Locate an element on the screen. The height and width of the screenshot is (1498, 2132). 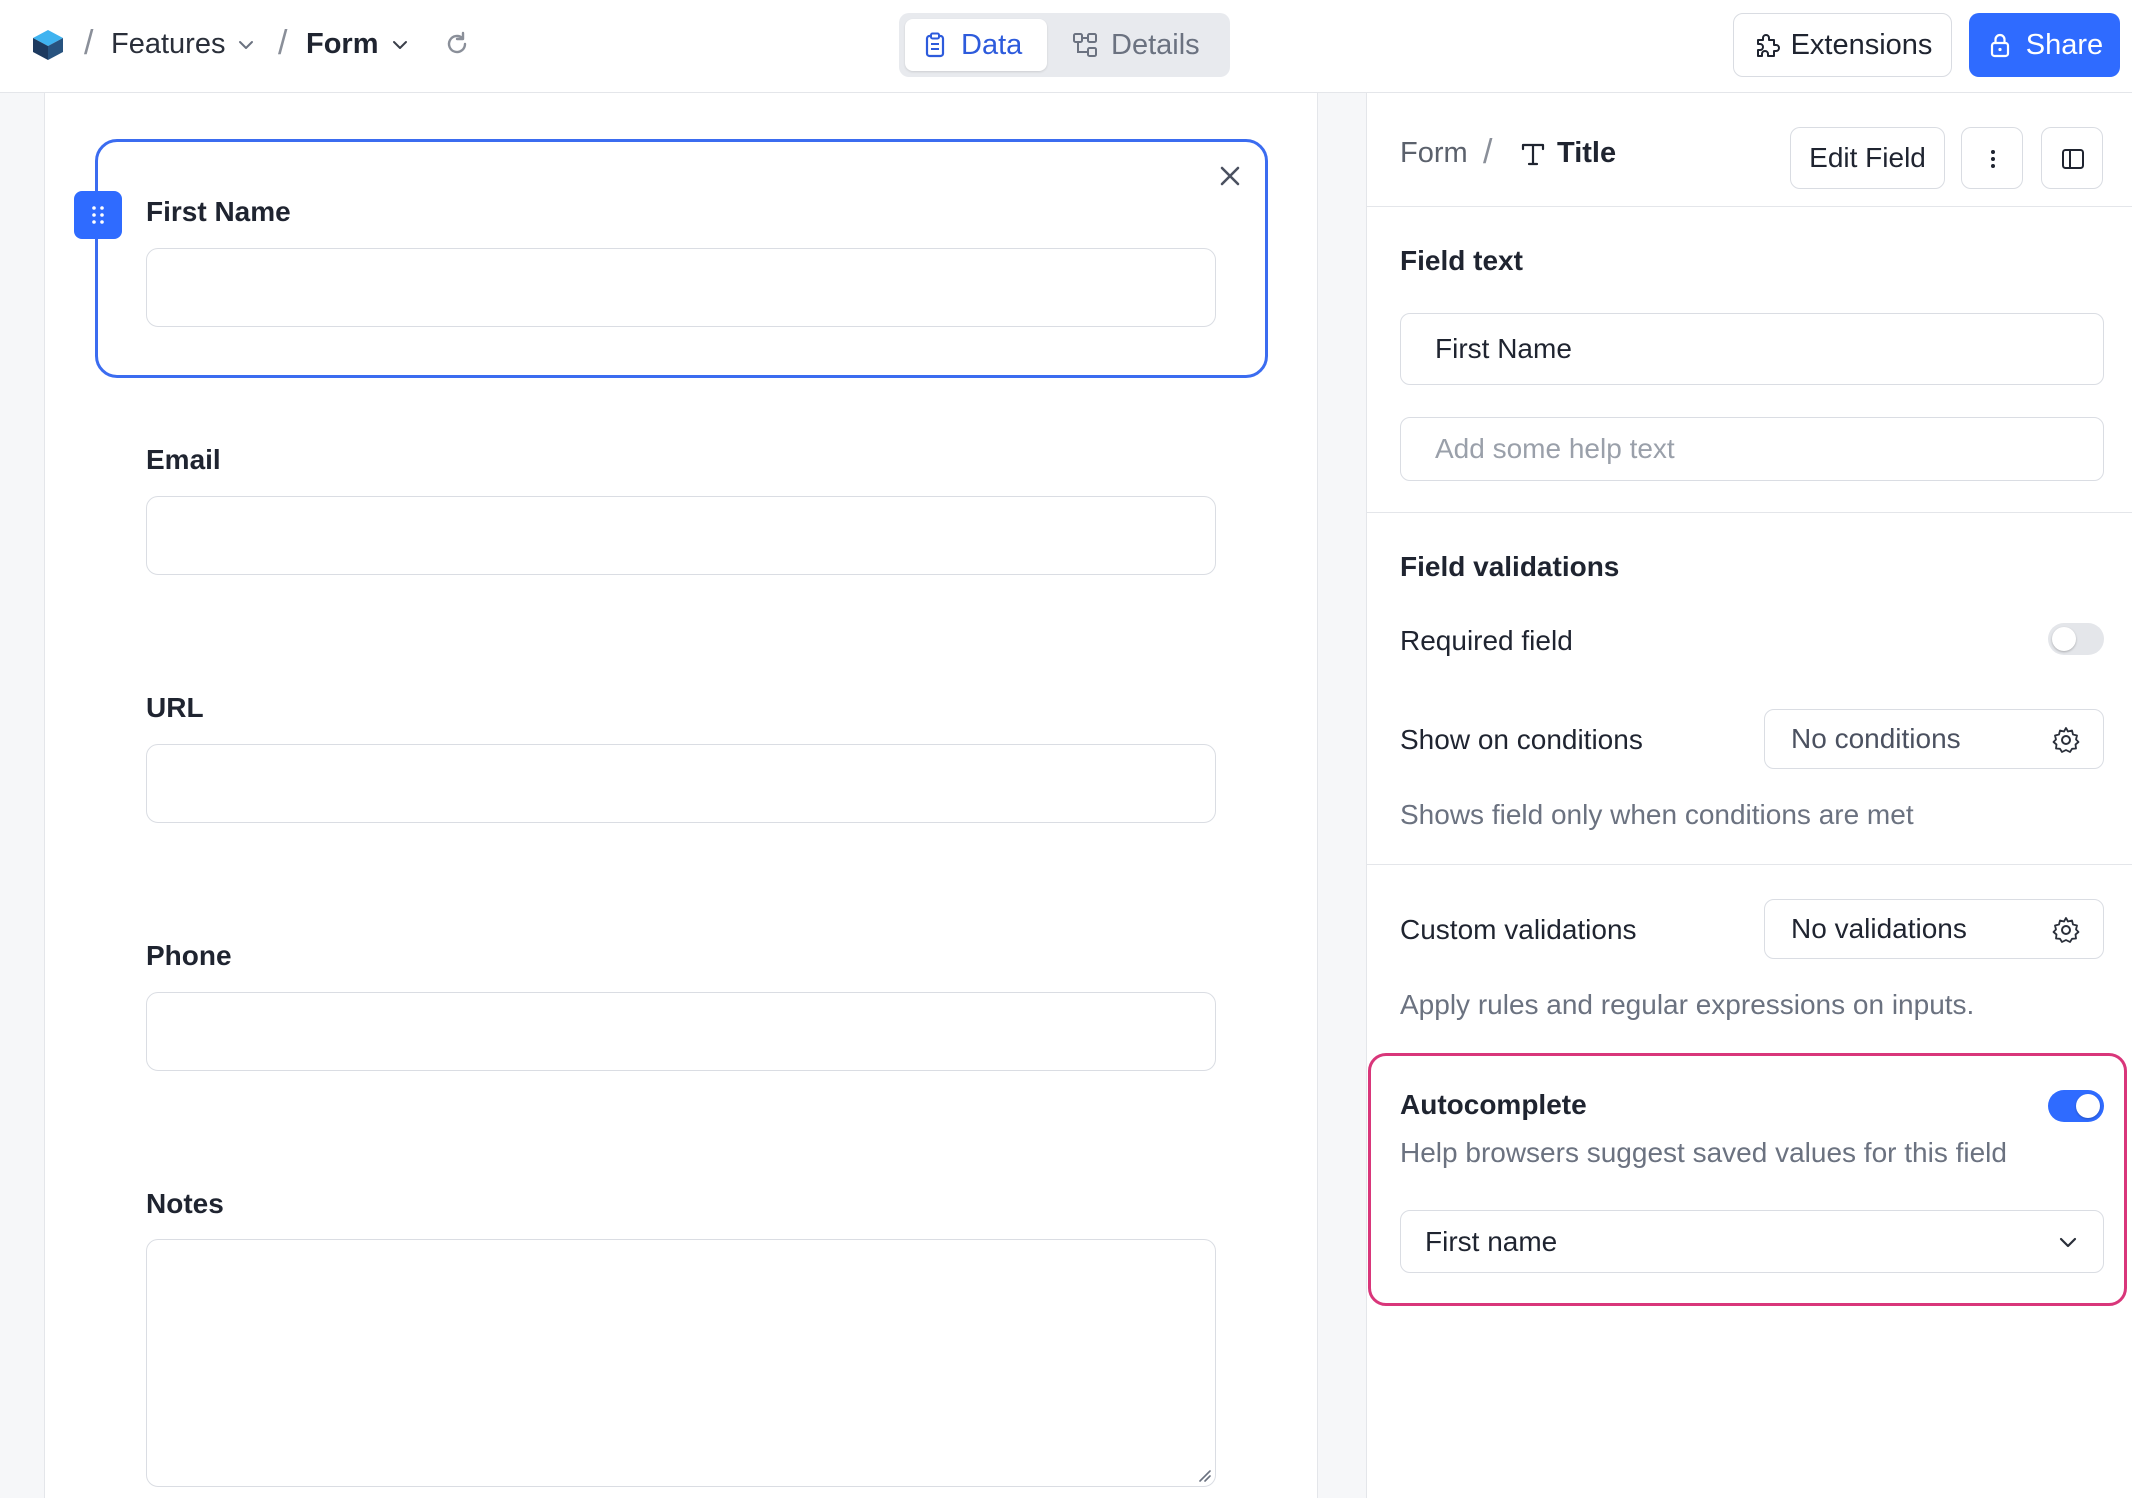
custom-validations-value: No validations is located at coordinates (1879, 928).